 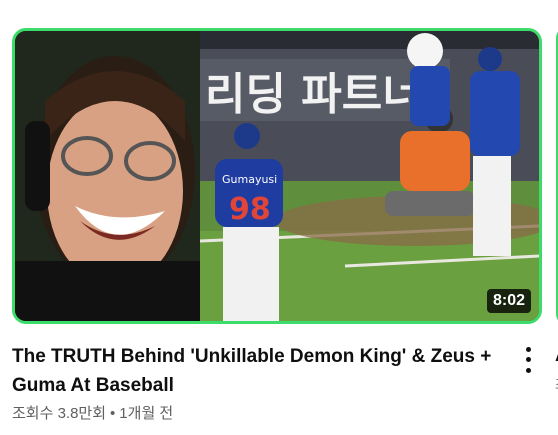 What do you see at coordinates (59, 413) in the screenshot?
I see `view-count: 조회수 3.8만회` at bounding box center [59, 413].